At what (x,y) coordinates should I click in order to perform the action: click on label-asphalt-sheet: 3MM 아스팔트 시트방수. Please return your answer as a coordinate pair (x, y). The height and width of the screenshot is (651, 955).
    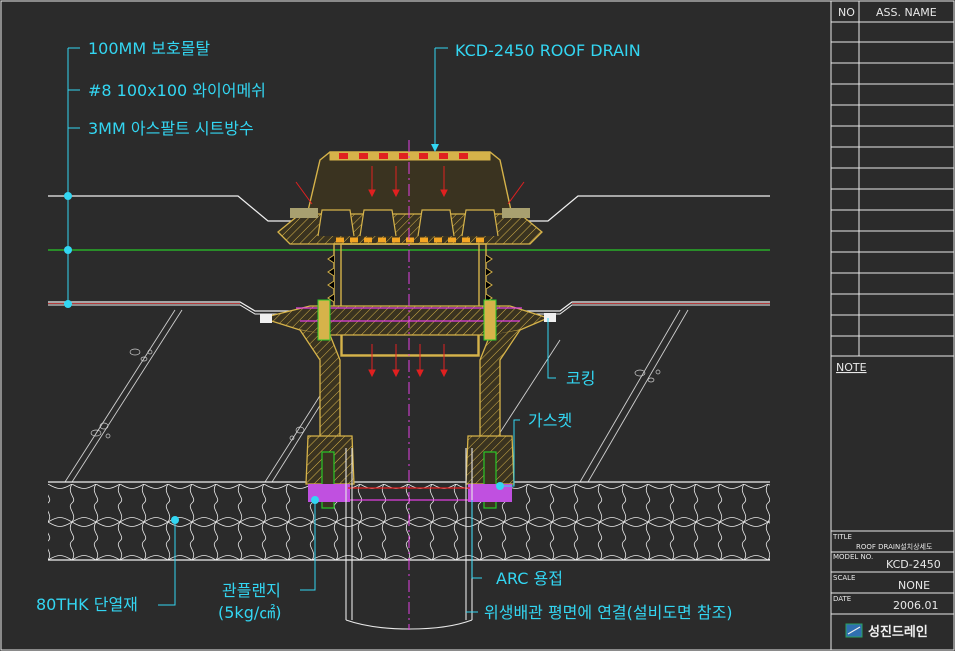
    Looking at the image, I should click on (171, 128).